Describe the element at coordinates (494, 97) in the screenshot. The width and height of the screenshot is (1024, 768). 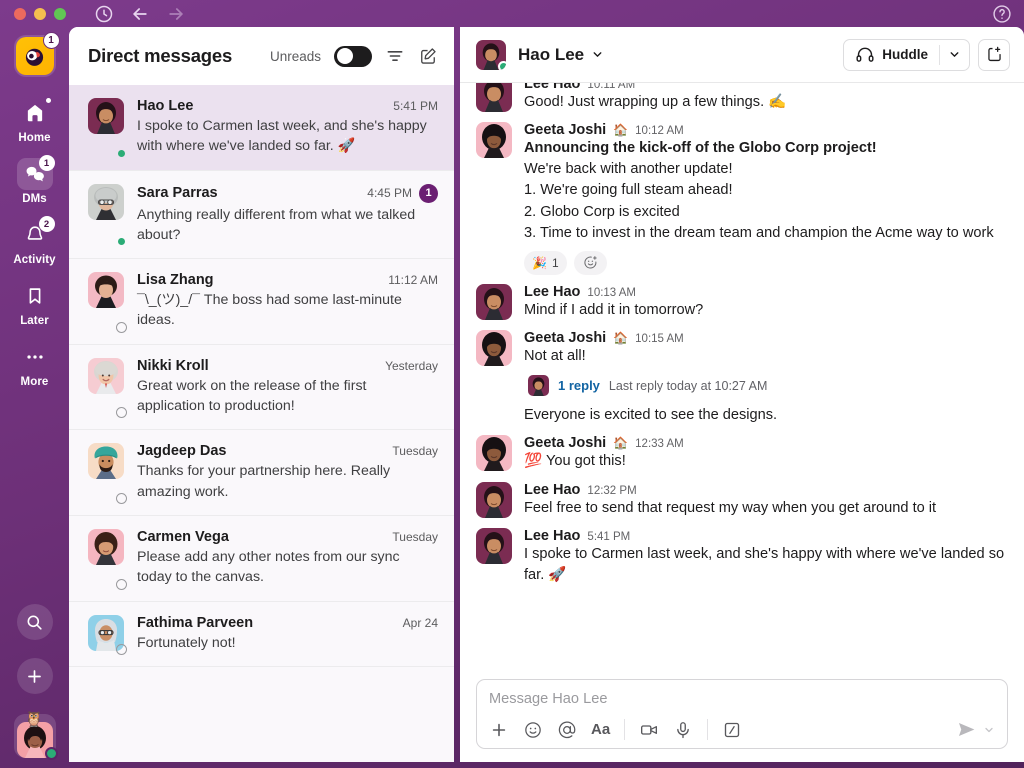
I see `avatar-image-hao-m0` at that location.